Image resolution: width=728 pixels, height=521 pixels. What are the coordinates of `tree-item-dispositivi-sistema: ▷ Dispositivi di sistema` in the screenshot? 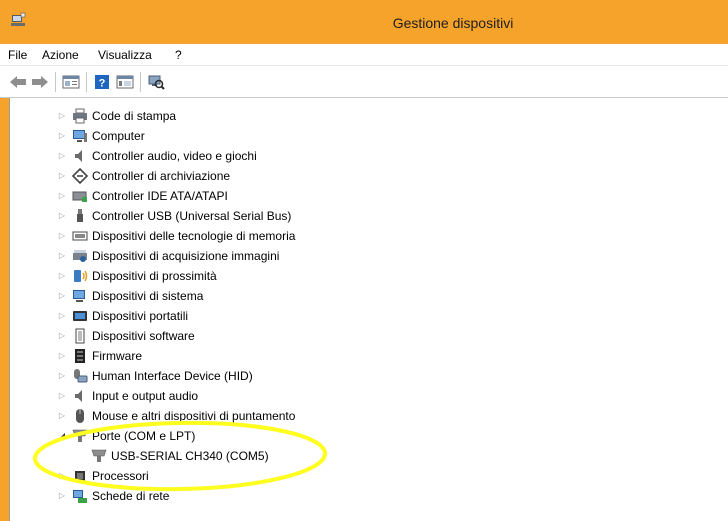 It's located at (369, 296).